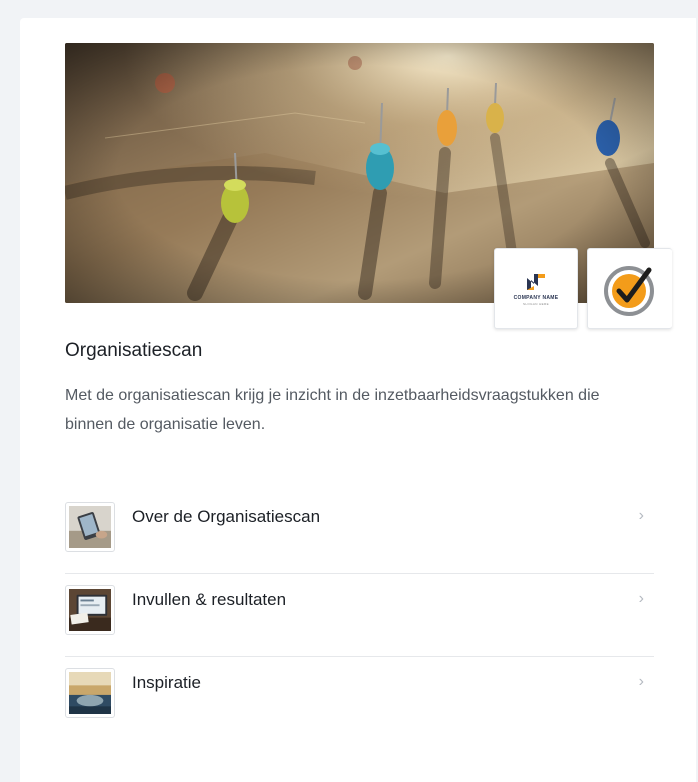 The width and height of the screenshot is (698, 782). Describe the element at coordinates (90, 527) in the screenshot. I see `tablet-thumbnail-icon` at that location.